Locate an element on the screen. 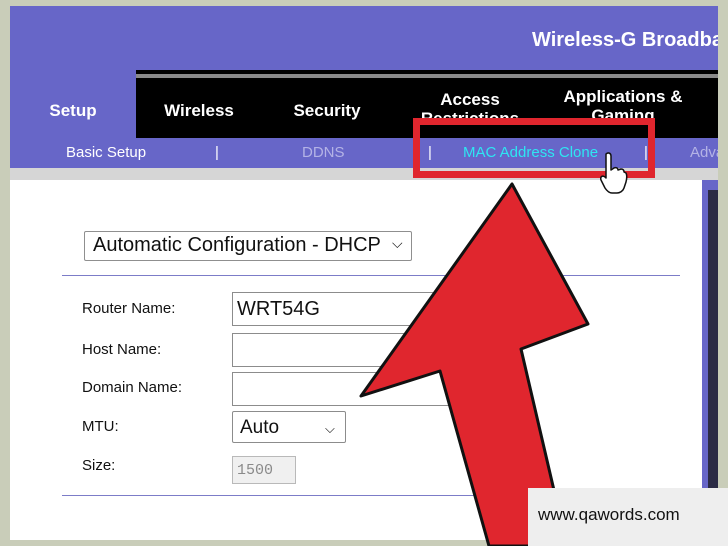 The height and width of the screenshot is (546, 728). hand-cursor-icon is located at coordinates (614, 173).